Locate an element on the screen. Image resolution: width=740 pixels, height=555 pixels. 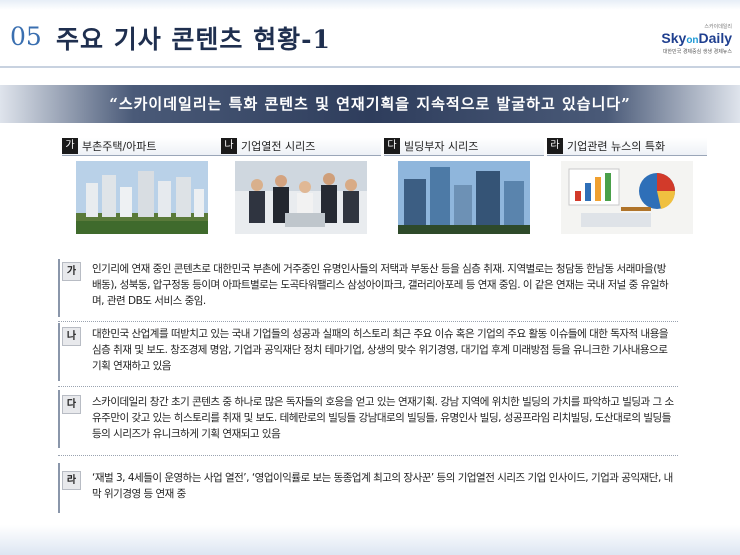
logo-brand-on: on is located at coordinates (692, 40).